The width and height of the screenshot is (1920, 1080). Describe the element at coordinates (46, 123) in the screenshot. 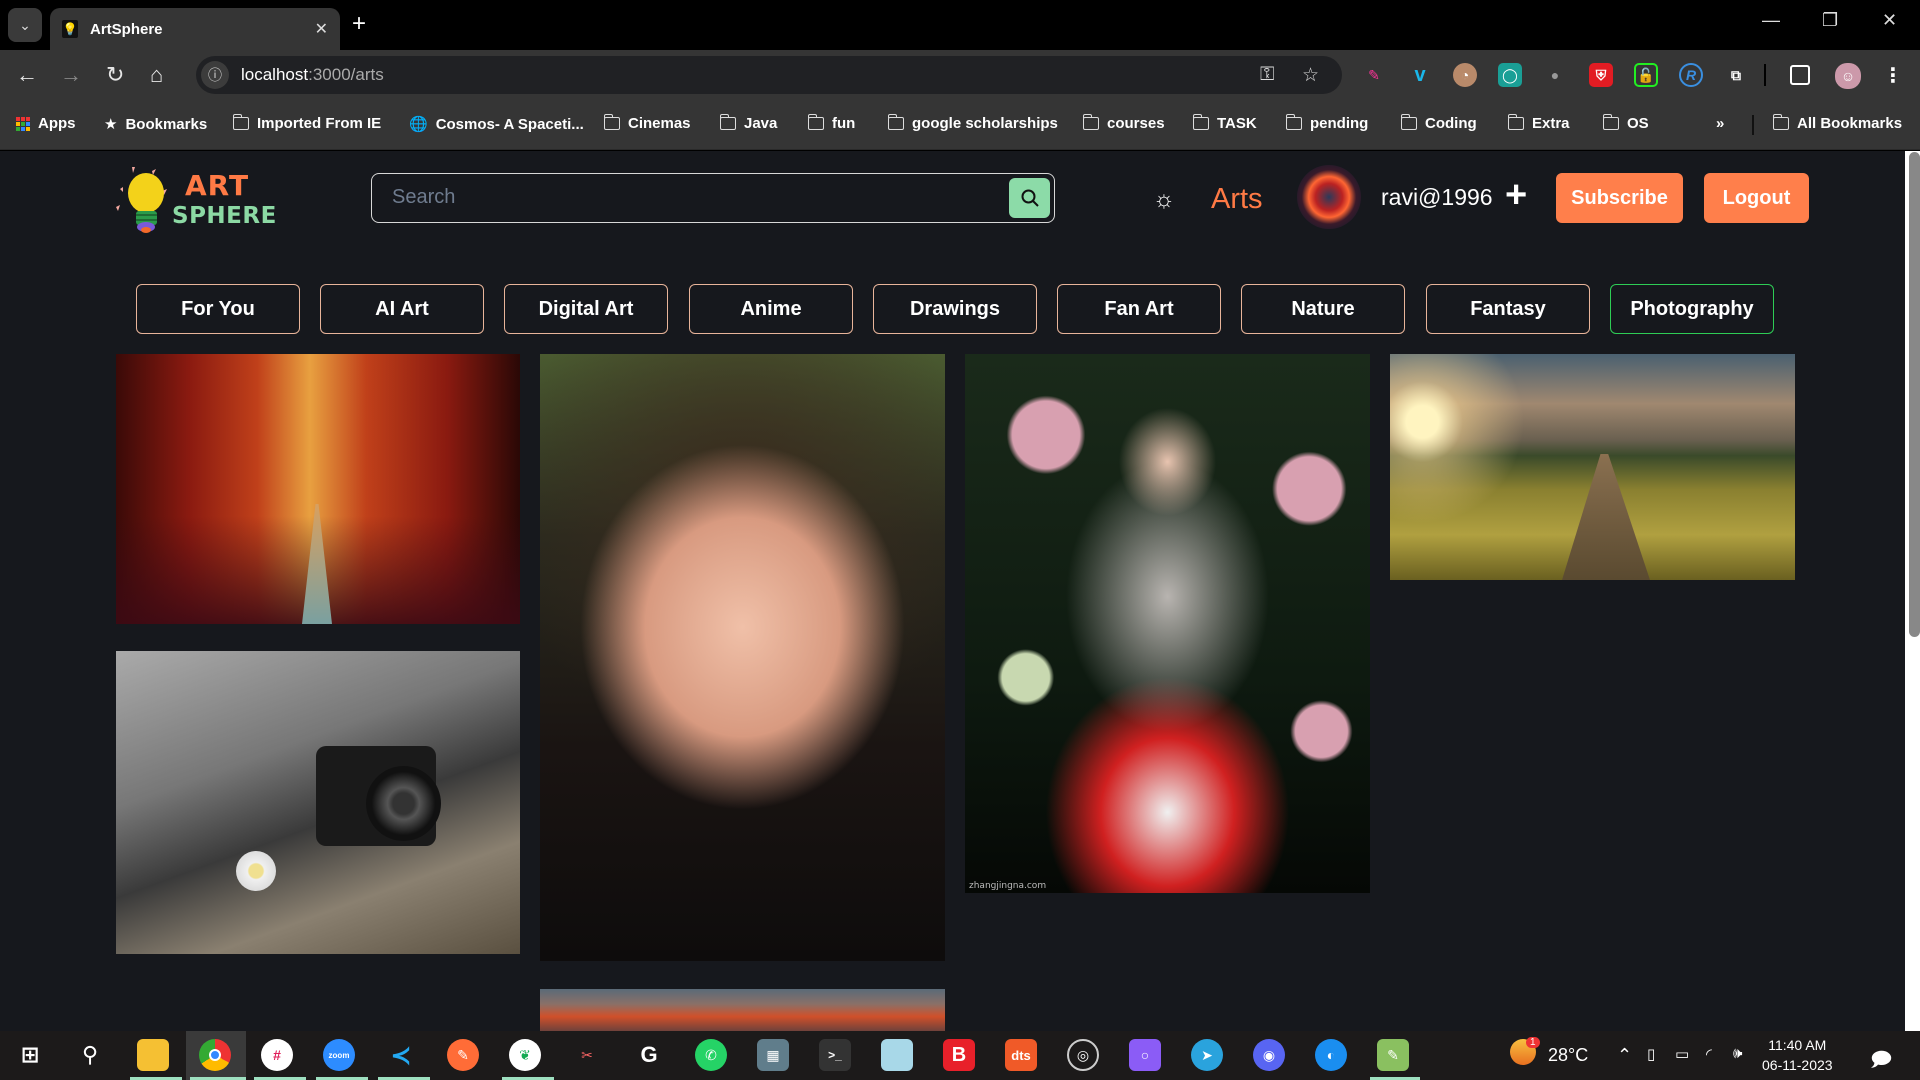

I see `bookmark-apps: Apps` at that location.